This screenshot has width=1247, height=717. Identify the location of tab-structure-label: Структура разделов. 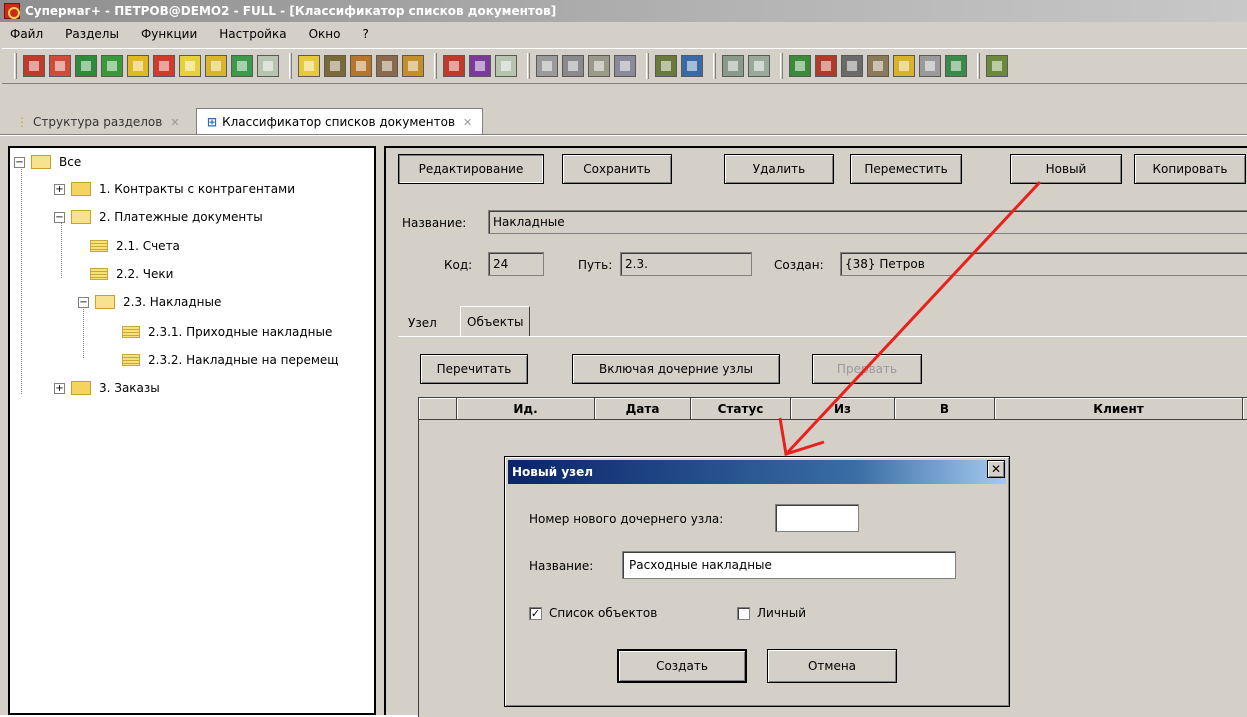
(98, 122).